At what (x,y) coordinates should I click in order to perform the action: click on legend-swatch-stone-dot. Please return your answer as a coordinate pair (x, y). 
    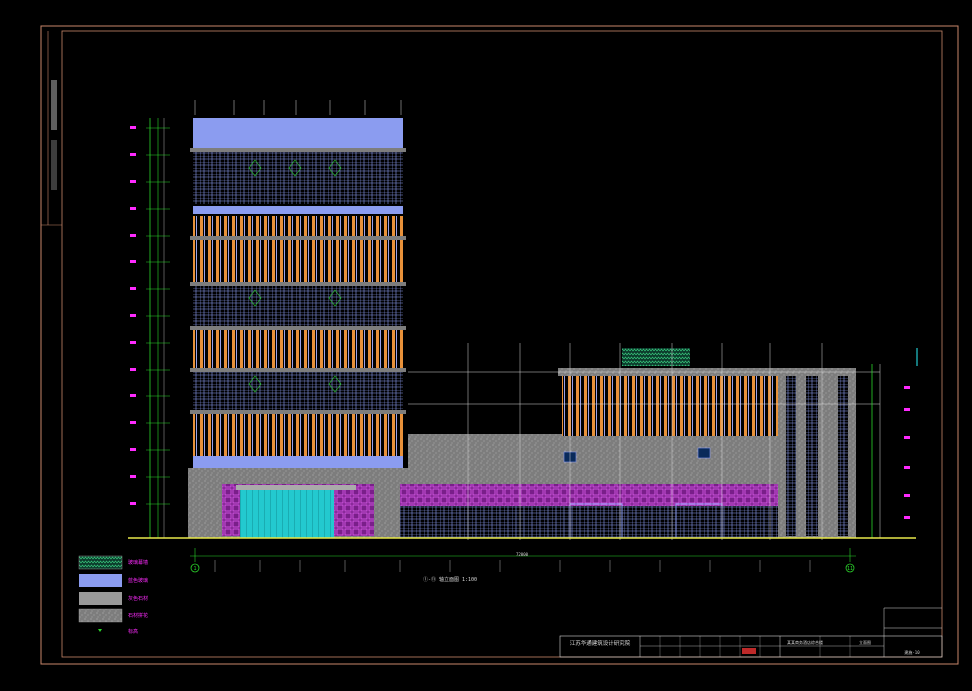
    Looking at the image, I should click on (100, 615).